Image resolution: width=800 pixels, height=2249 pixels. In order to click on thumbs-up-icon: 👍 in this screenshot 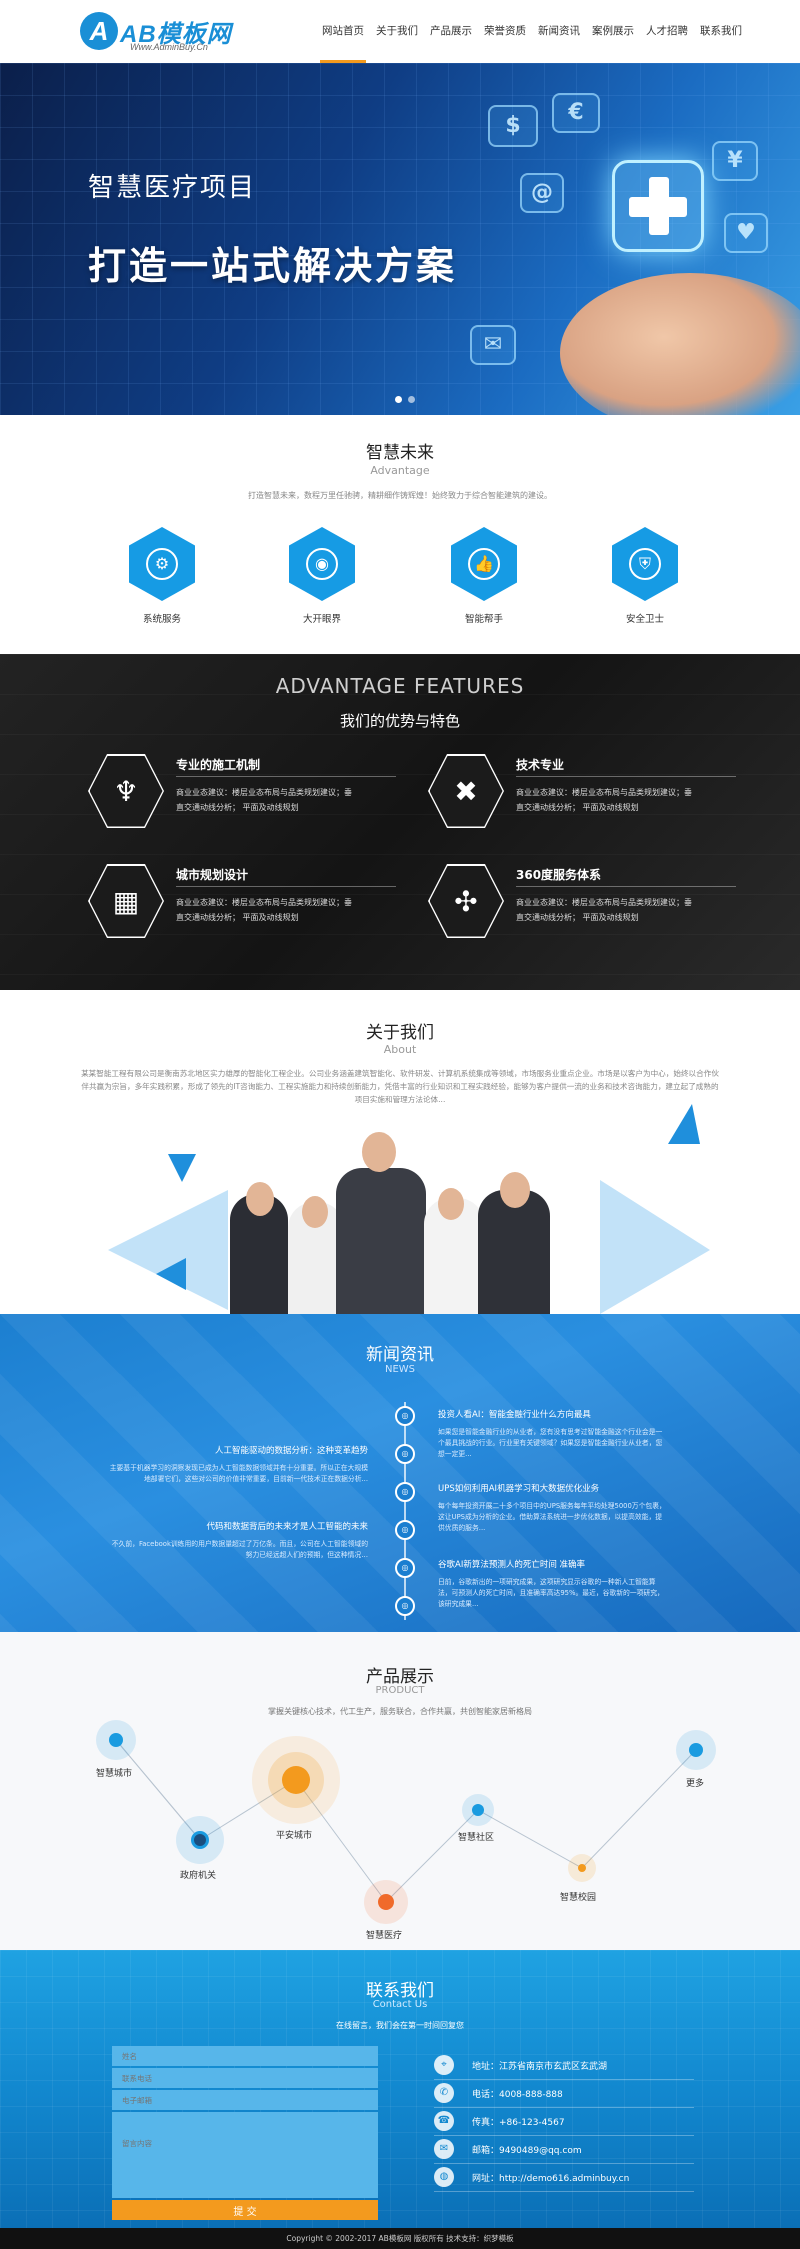, I will do `click(484, 564)`.